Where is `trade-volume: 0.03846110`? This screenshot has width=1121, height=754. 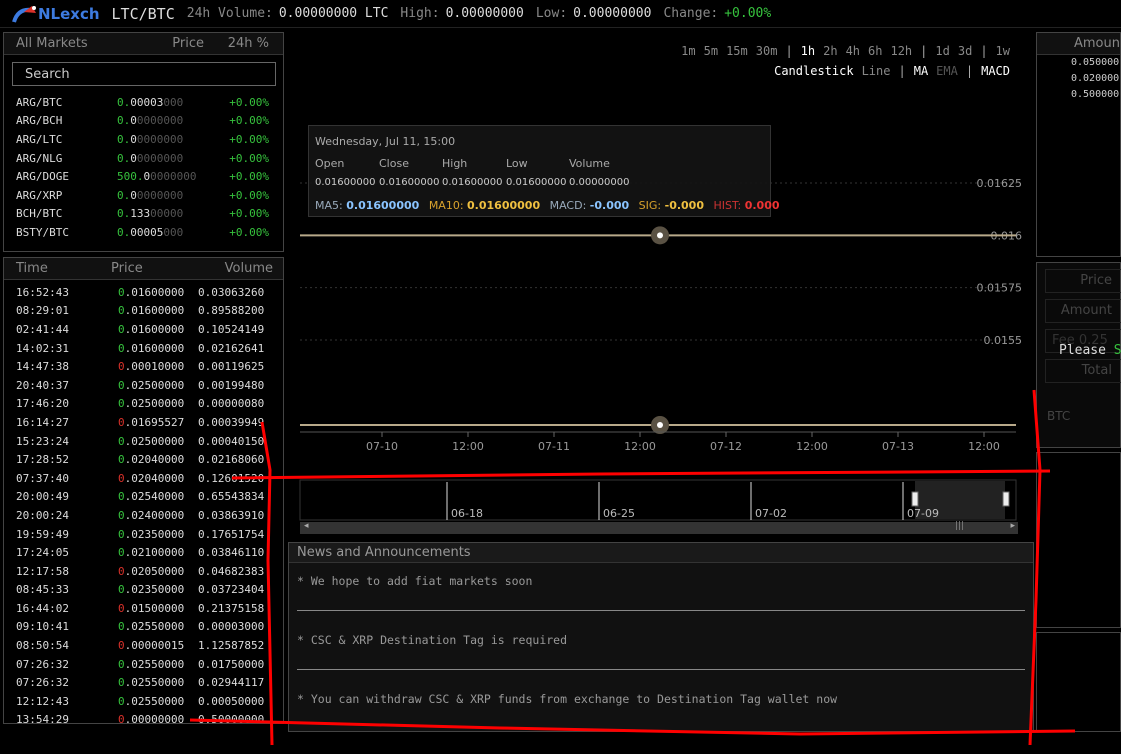
trade-volume: 0.03846110 is located at coordinates (231, 553).